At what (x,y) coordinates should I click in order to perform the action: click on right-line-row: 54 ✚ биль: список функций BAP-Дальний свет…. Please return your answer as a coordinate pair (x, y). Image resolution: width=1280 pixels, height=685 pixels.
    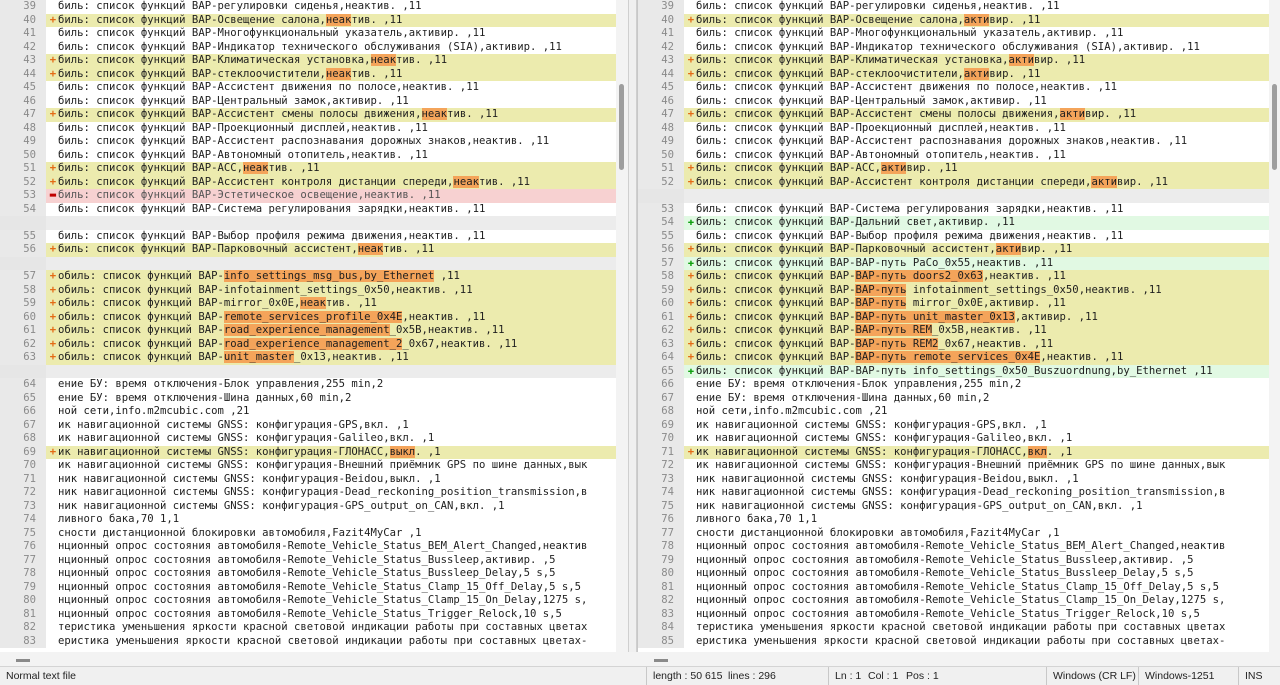
    Looking at the image, I should click on (953, 223).